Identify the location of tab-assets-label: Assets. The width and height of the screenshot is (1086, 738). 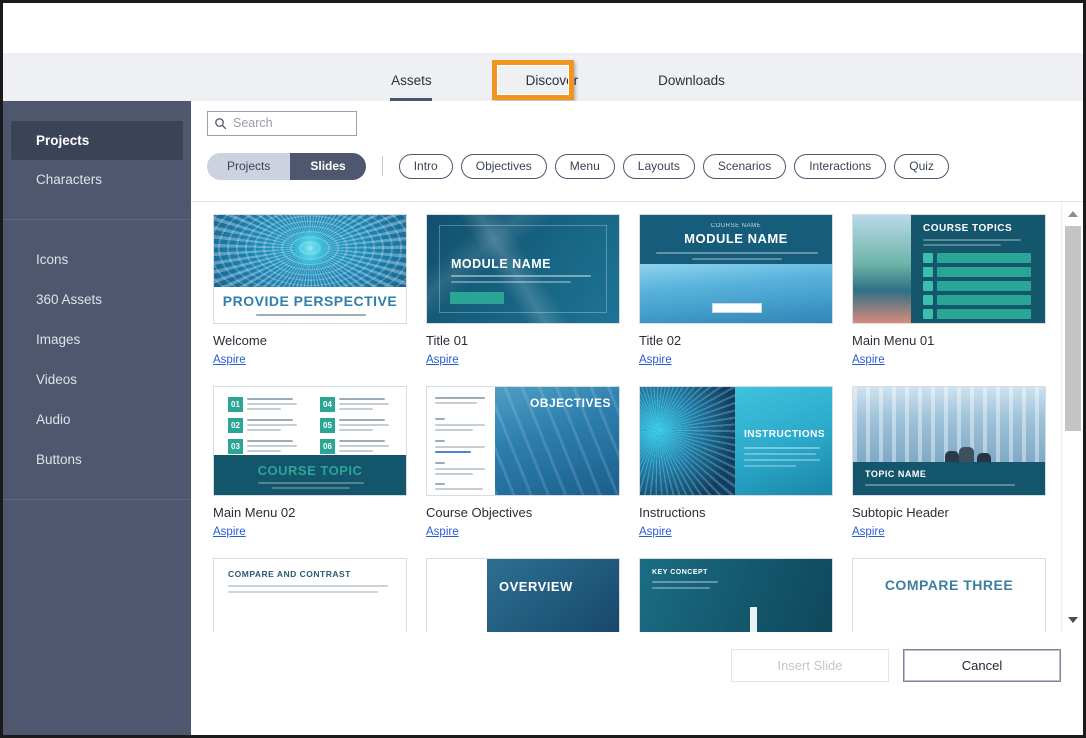
(411, 80).